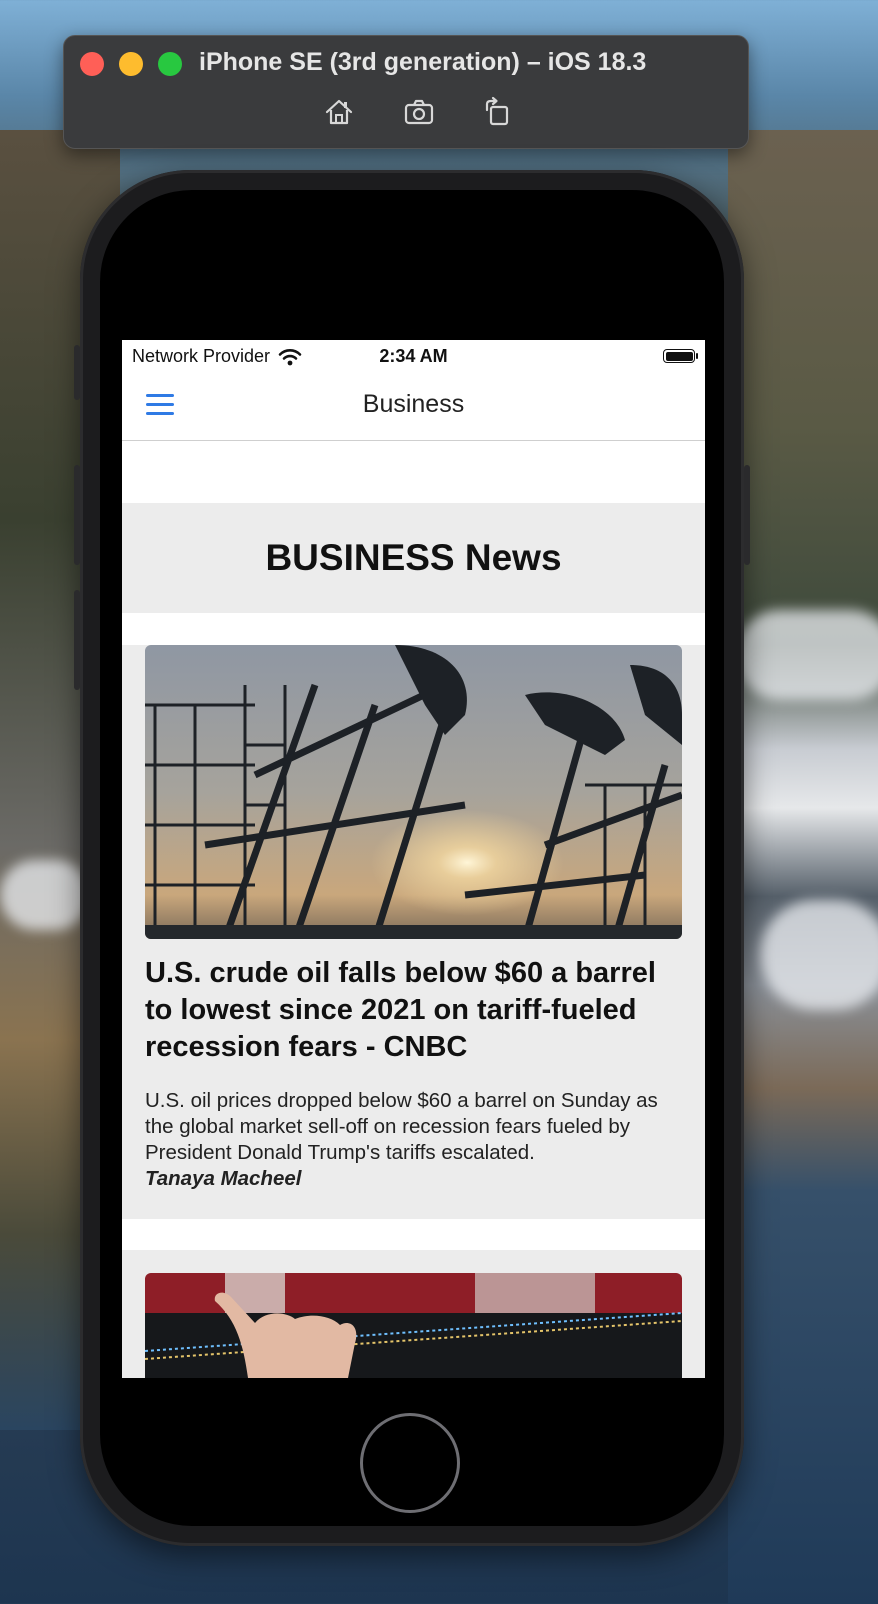 Image resolution: width=878 pixels, height=1604 pixels. I want to click on section-header: BUSINESS News, so click(413, 558).